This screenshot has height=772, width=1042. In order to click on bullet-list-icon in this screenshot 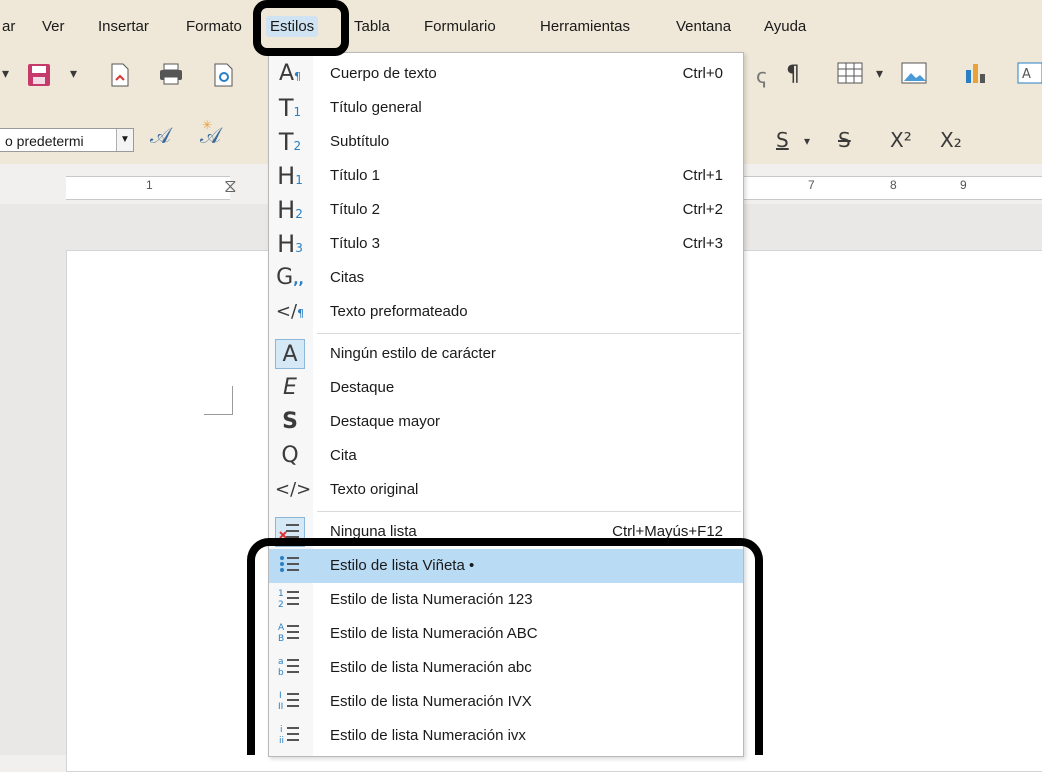, I will do `click(290, 566)`.